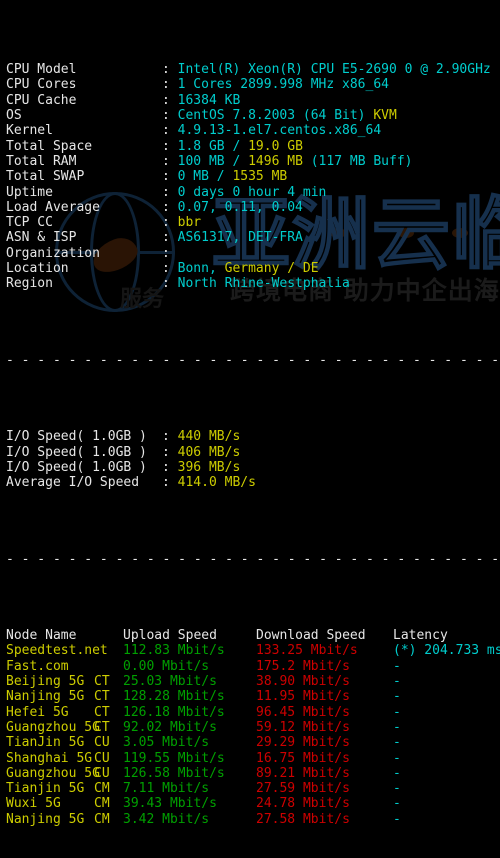  What do you see at coordinates (37, 666) in the screenshot?
I see `node-name-label: Fast.com` at bounding box center [37, 666].